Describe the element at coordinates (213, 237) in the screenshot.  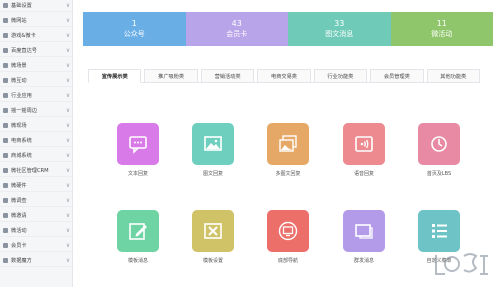
I see `tile-template-settings: 模板设置` at that location.